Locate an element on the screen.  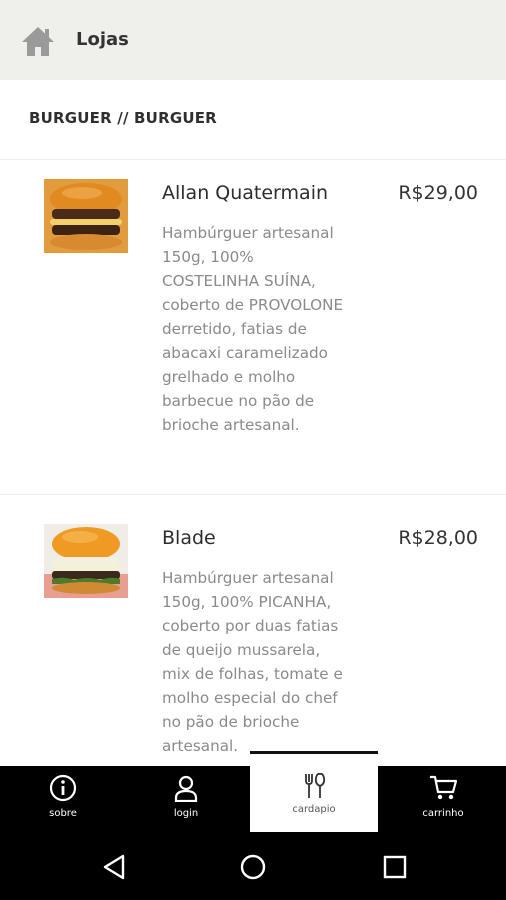
nav-item-sobre: sobre is located at coordinates (63, 800).